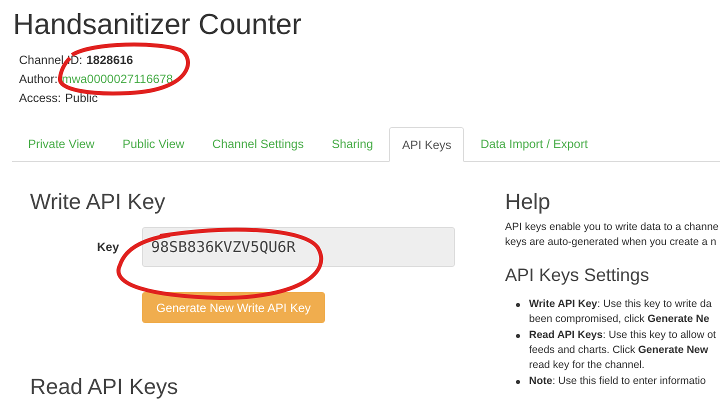 The height and width of the screenshot is (415, 720). What do you see at coordinates (81, 98) in the screenshot?
I see `info-value: Public` at bounding box center [81, 98].